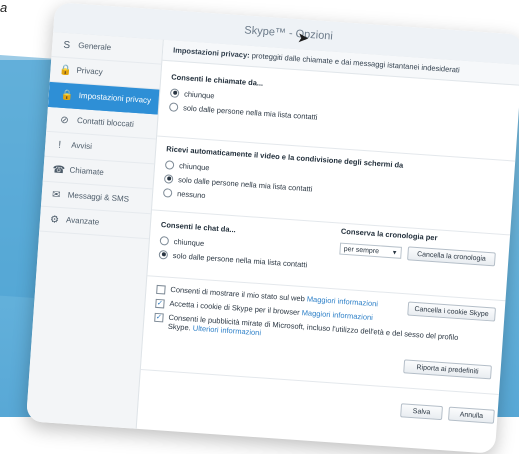 The width and height of the screenshot is (519, 454). What do you see at coordinates (161, 289) in the screenshot?
I see `checkbox` at bounding box center [161, 289].